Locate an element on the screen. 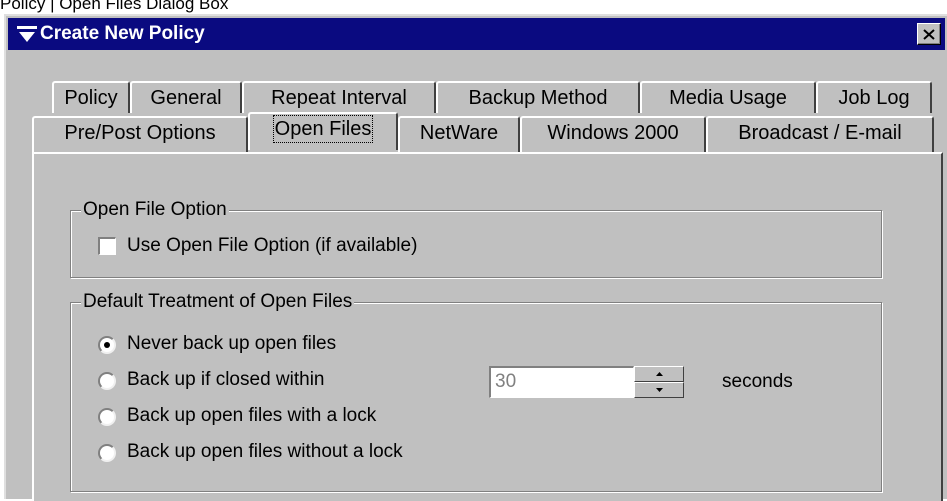 This screenshot has width=947, height=501. spin-down-button is located at coordinates (659, 390).